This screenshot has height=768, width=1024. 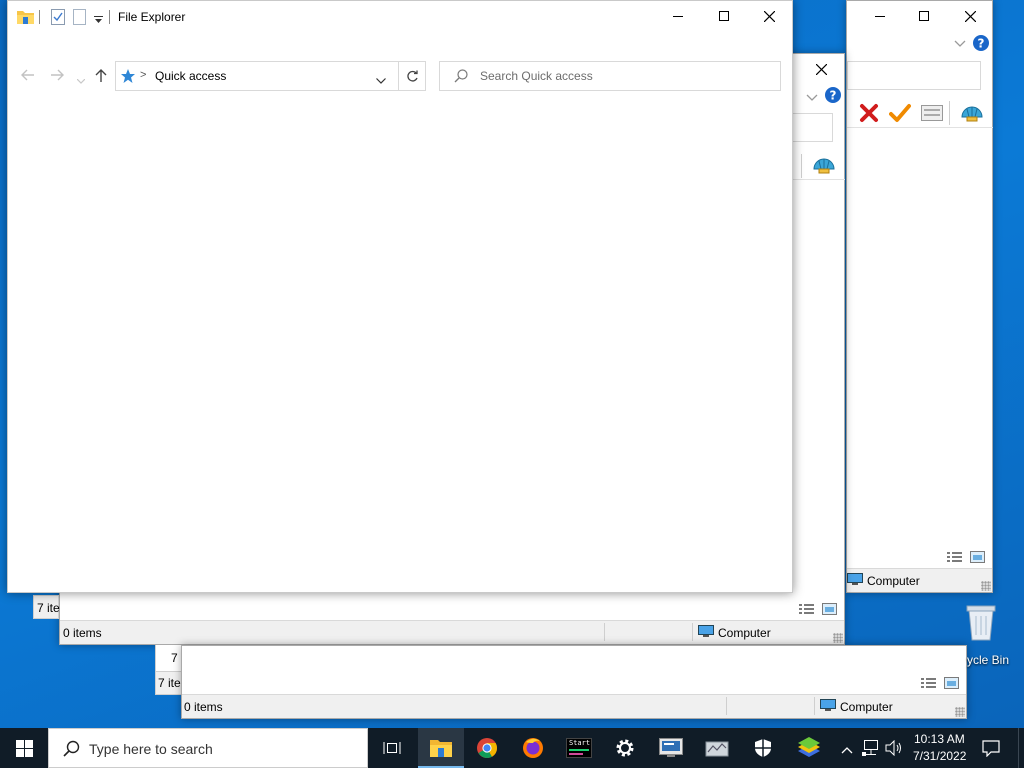 I want to click on taskbar-search-box: Type here to search, so click(x=208, y=748).